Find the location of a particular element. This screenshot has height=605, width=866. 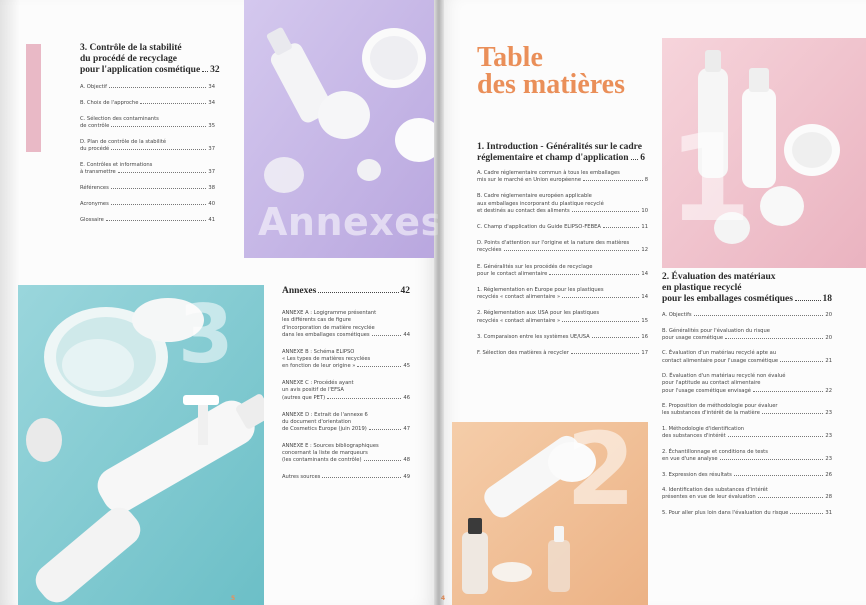

toc-entry-label: les substances d'intérêt de la matière is located at coordinates (711, 413).